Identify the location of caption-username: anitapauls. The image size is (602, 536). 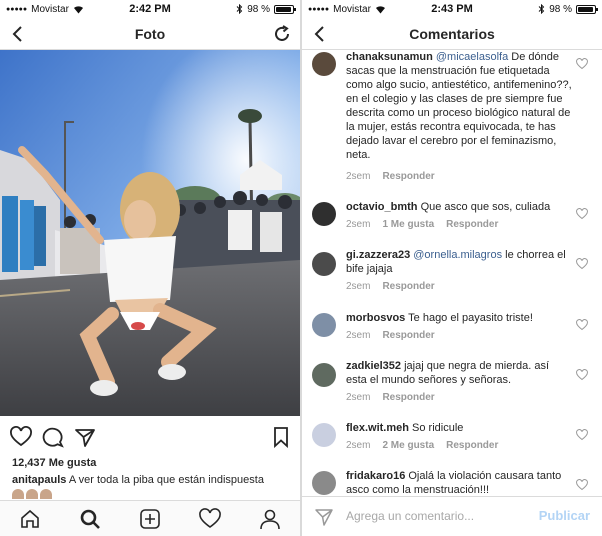
(39, 480).